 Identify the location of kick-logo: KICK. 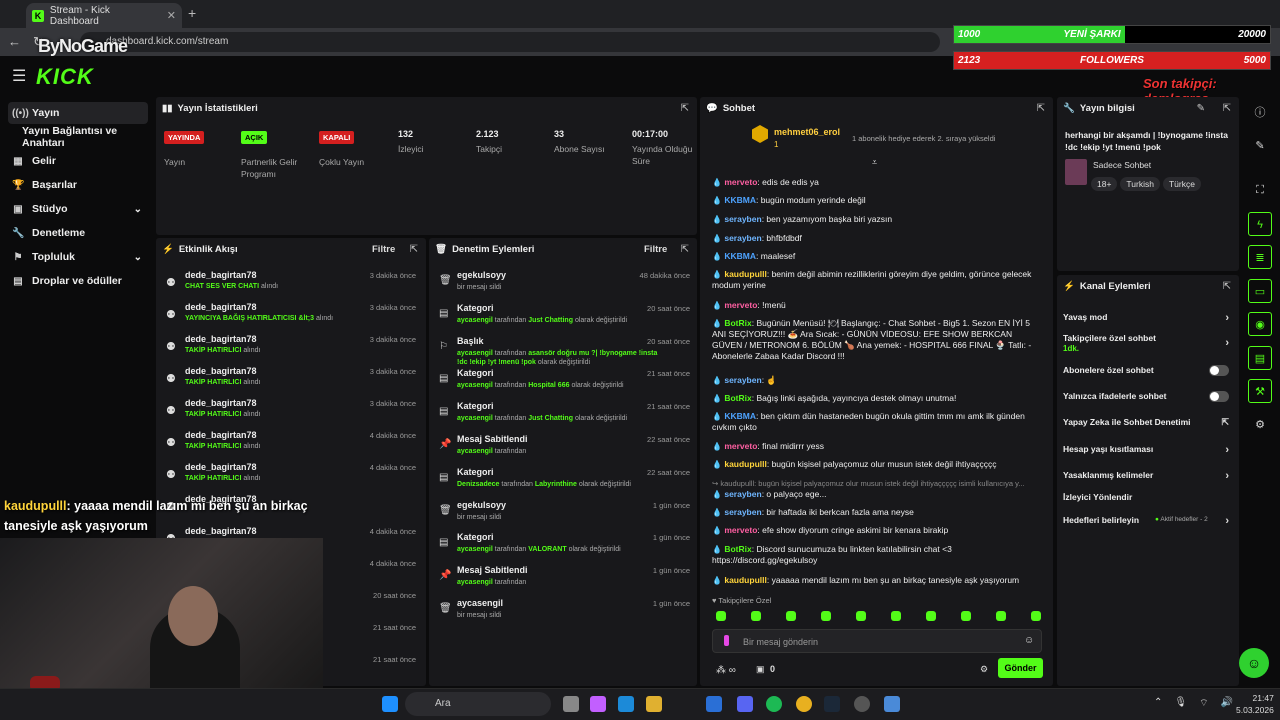
(65, 77).